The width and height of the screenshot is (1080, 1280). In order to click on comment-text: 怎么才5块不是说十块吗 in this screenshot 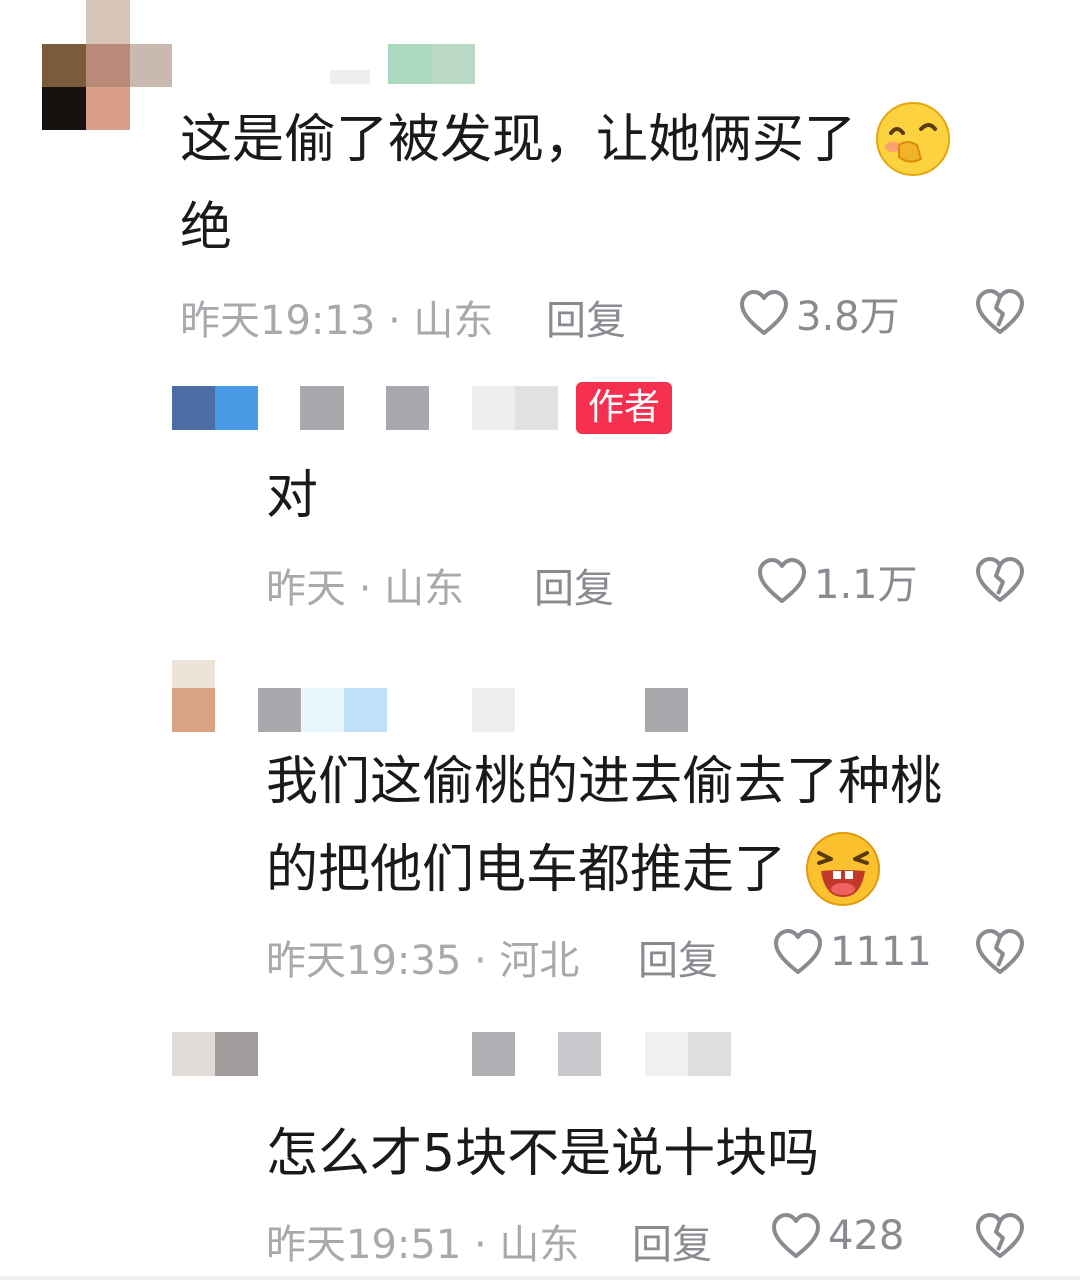, I will do `click(543, 1154)`.